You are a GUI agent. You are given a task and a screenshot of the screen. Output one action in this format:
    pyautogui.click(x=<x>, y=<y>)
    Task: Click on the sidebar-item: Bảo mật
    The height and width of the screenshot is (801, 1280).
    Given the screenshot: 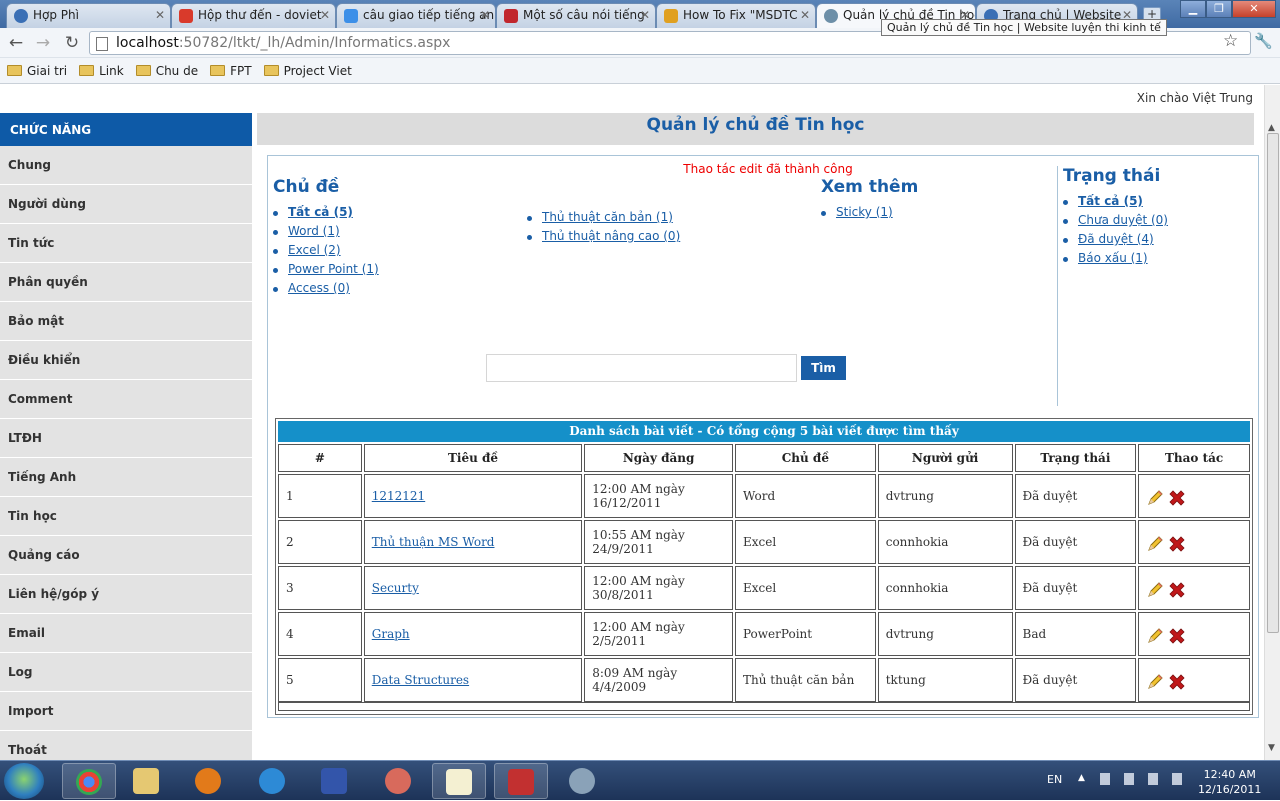 What is the action you would take?
    pyautogui.click(x=126, y=321)
    